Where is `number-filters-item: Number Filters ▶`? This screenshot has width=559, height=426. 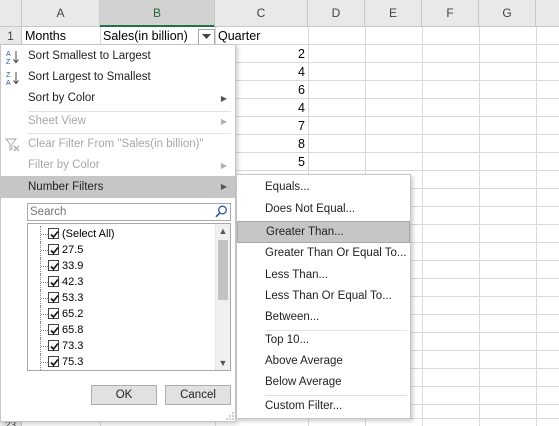
number-filters-item: Number Filters ▶ is located at coordinates (118, 187).